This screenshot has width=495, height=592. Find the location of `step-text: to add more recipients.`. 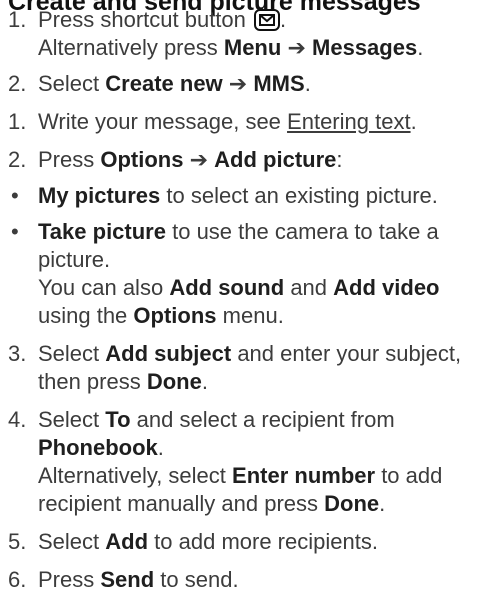

step-text: to add more recipients. is located at coordinates (266, 541).